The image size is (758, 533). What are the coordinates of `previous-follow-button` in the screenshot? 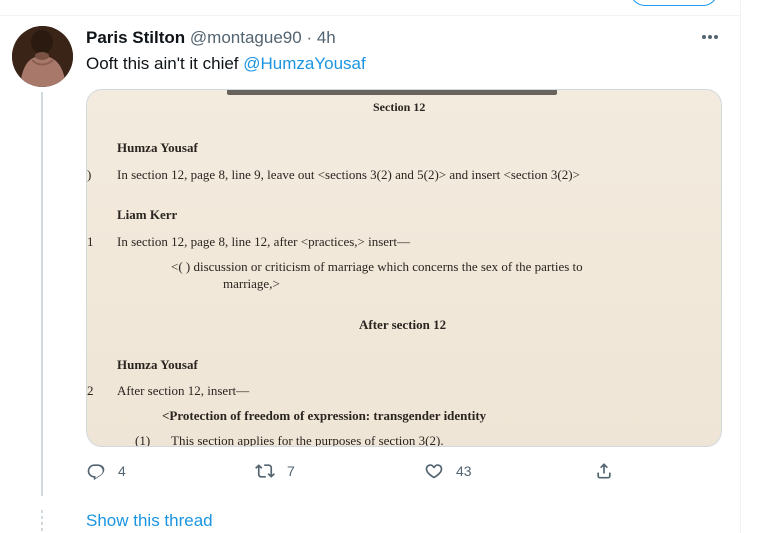 It's located at (674, 3).